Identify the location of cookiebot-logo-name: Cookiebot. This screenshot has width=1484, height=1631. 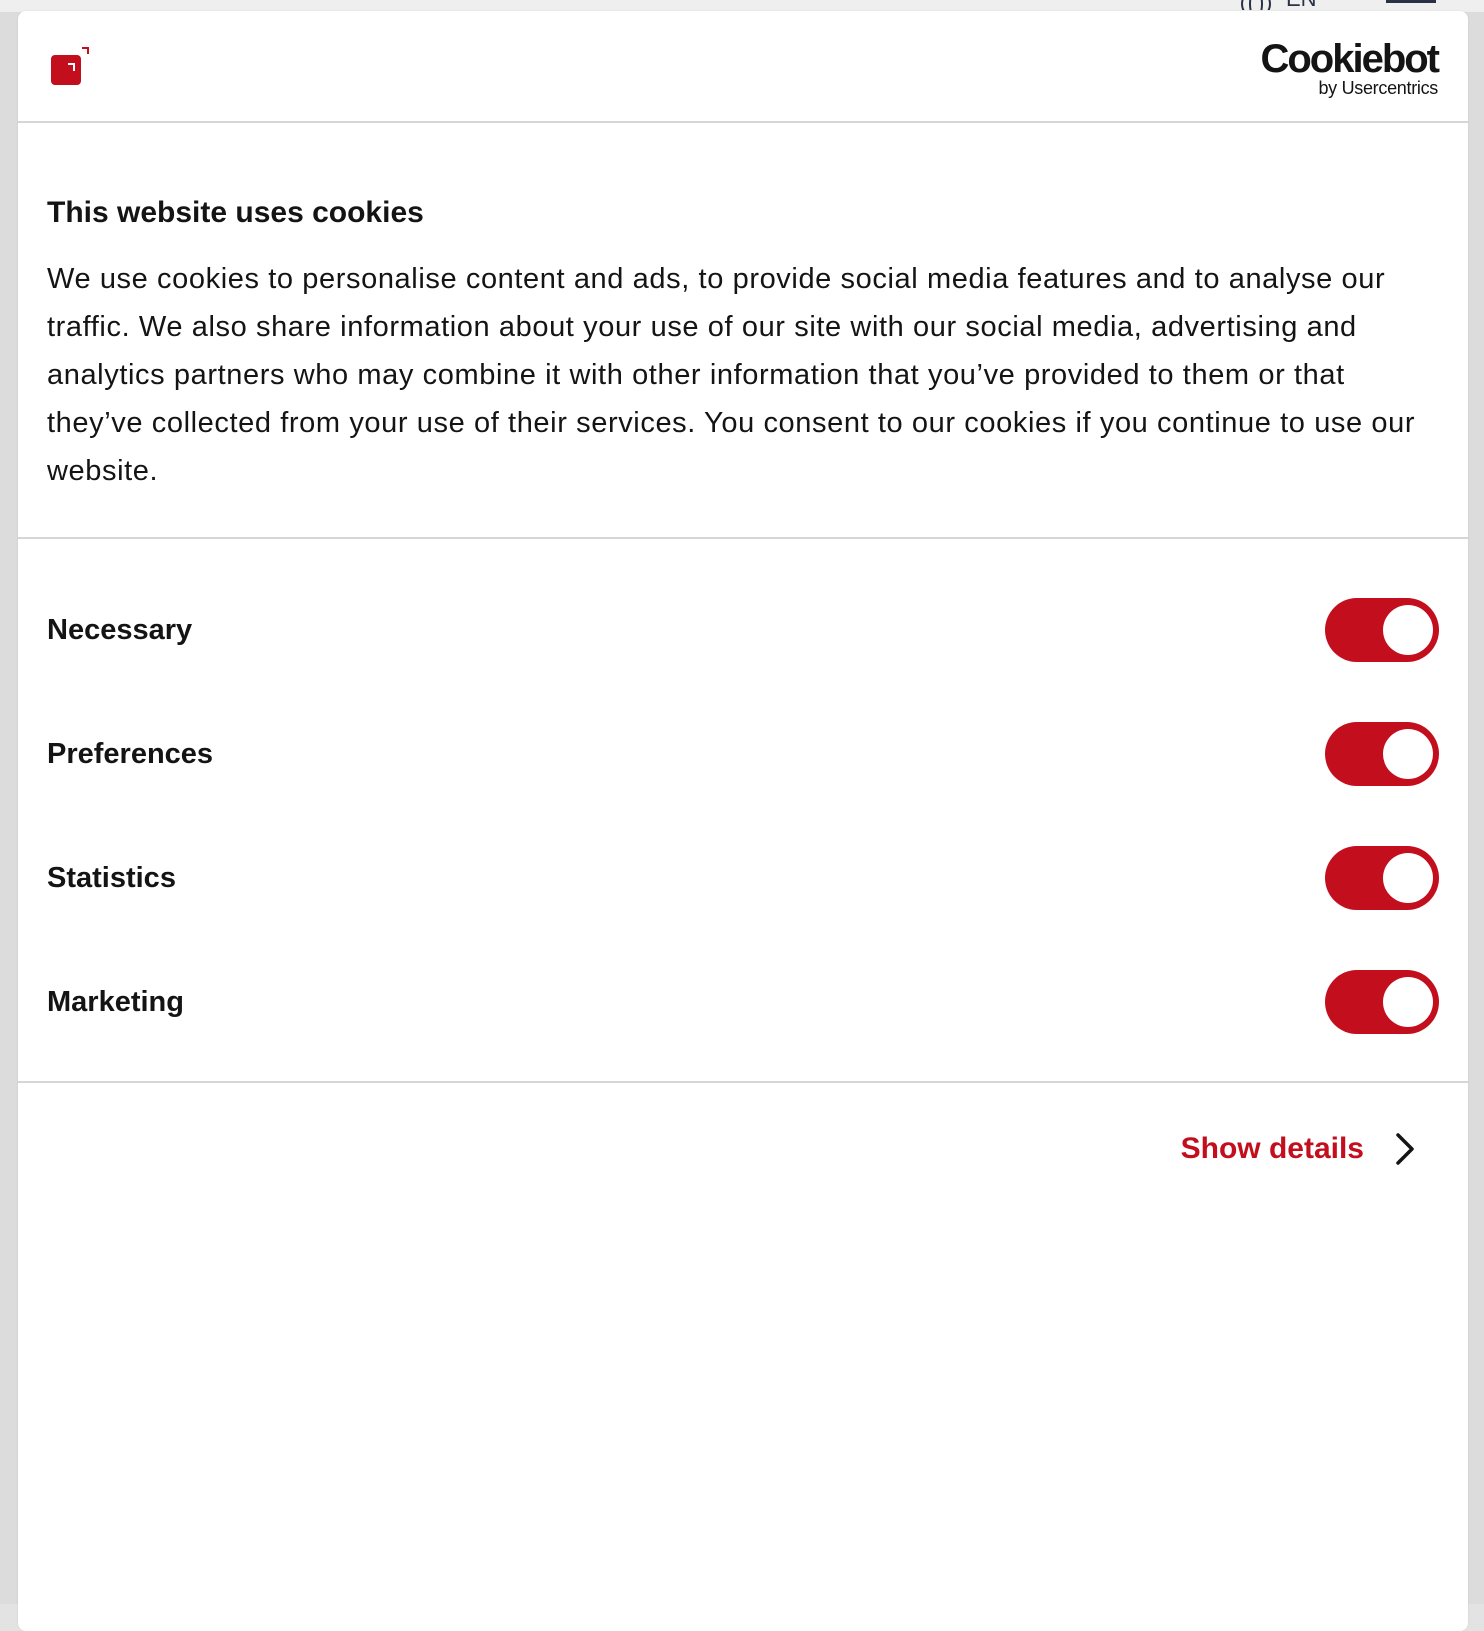
(1350, 59).